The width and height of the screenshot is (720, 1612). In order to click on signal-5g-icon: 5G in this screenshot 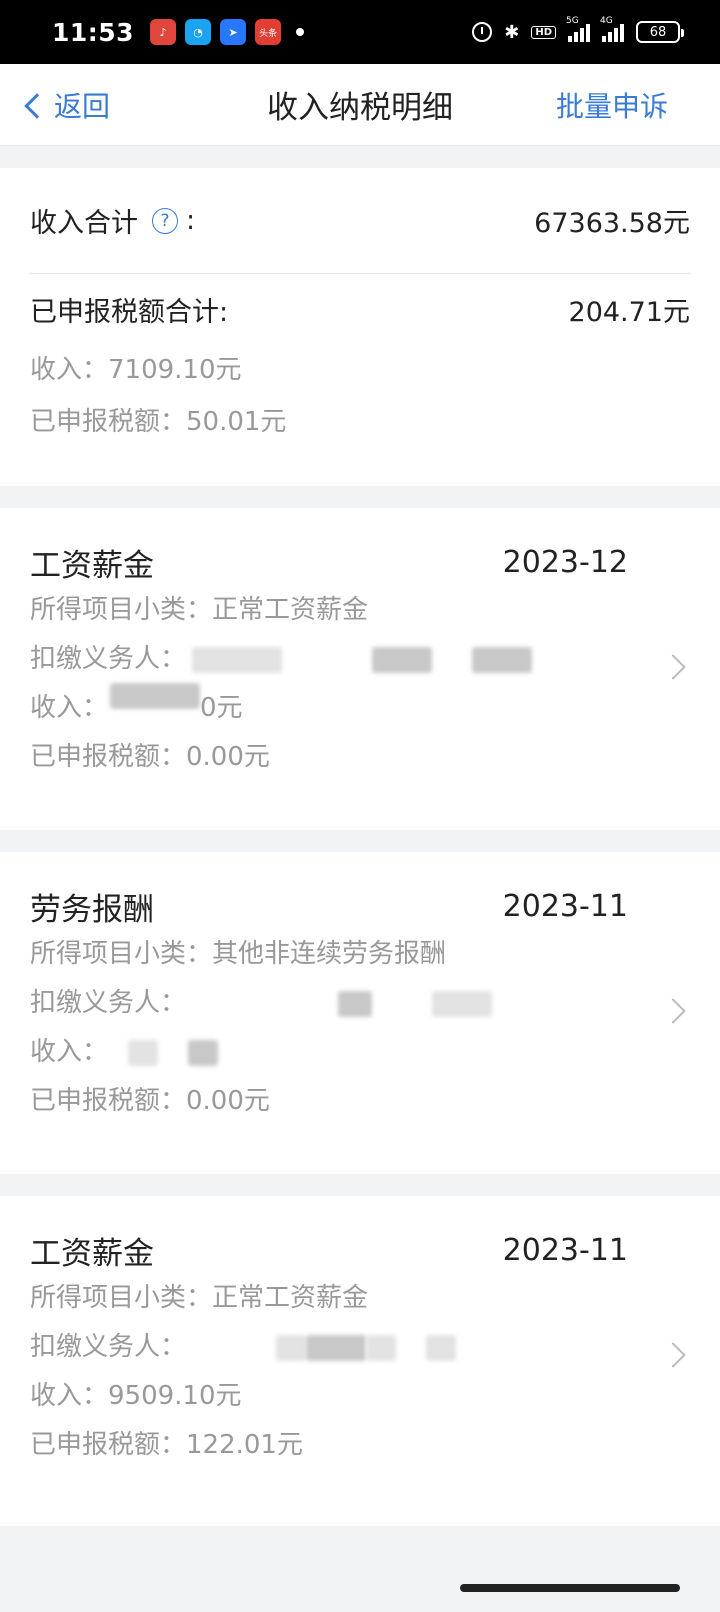, I will do `click(578, 29)`.